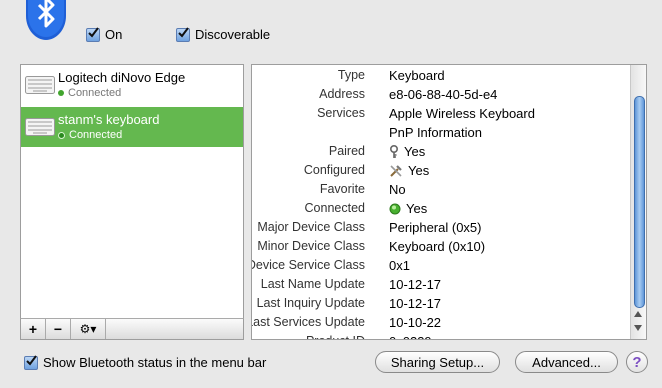  Describe the element at coordinates (311, 246) in the screenshot. I see `detail-key: Minor Device Class` at that location.